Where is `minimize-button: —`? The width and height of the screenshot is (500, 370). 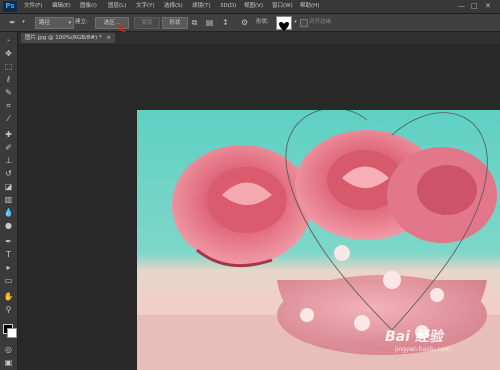 minimize-button: — is located at coordinates (461, 6).